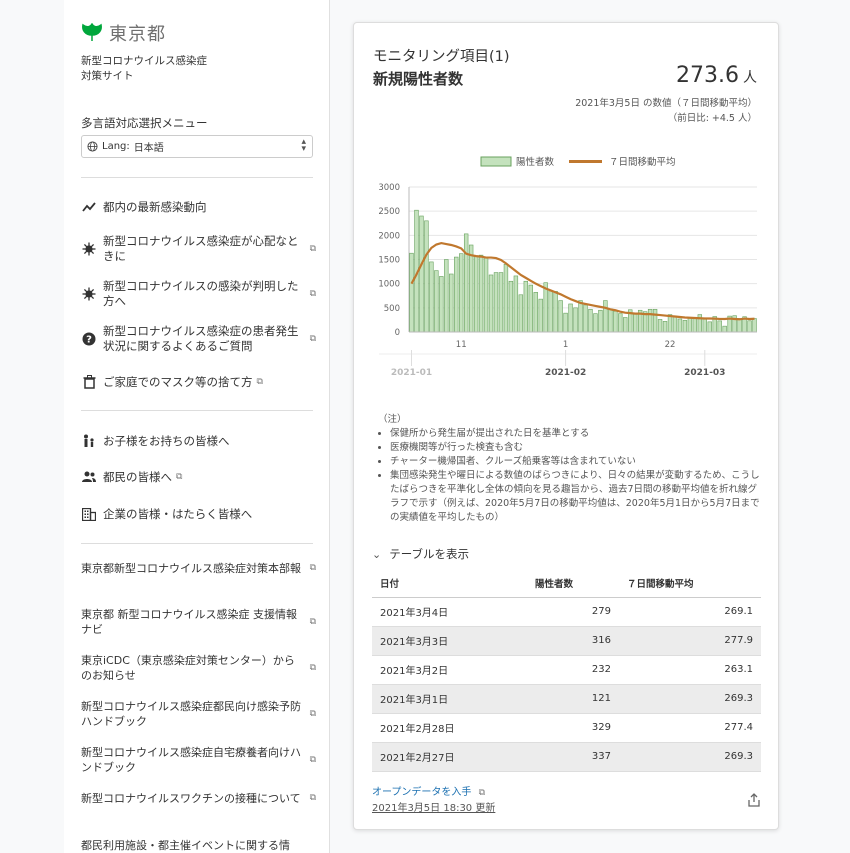 The image size is (850, 853). What do you see at coordinates (573, 641) in the screenshot?
I see `cell-positive: 316` at bounding box center [573, 641].